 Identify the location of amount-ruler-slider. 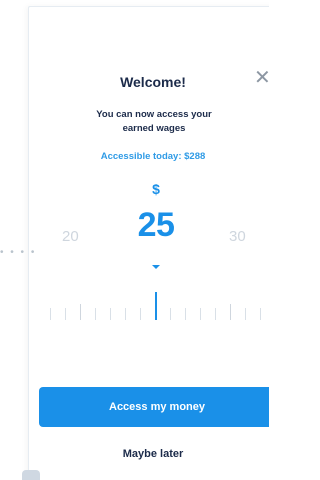
(152, 308).